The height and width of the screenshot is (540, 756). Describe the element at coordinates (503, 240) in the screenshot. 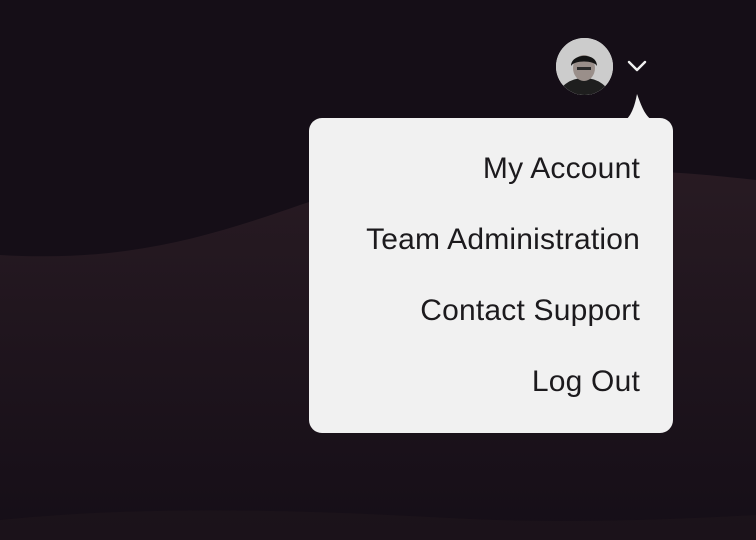

I see `menu-item-team-administration: Team Administration` at that location.